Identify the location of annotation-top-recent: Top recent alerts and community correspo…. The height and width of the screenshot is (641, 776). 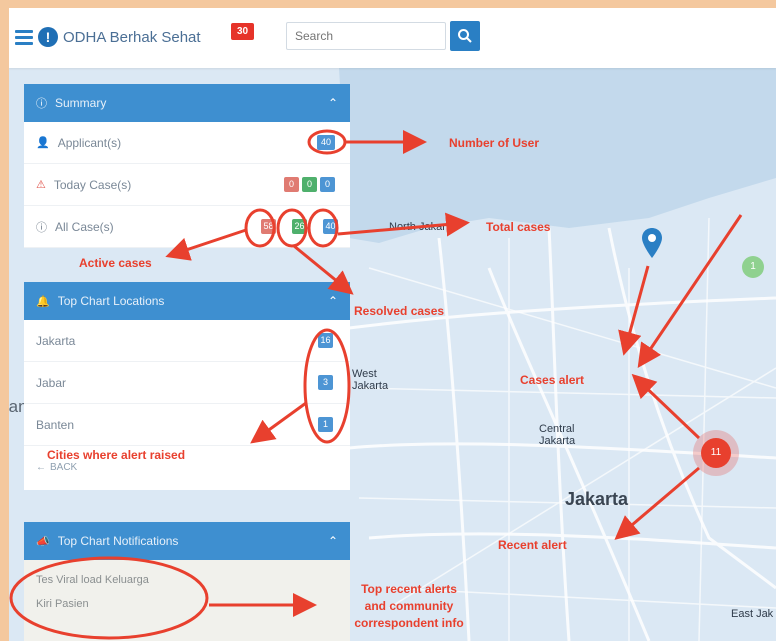
(409, 606).